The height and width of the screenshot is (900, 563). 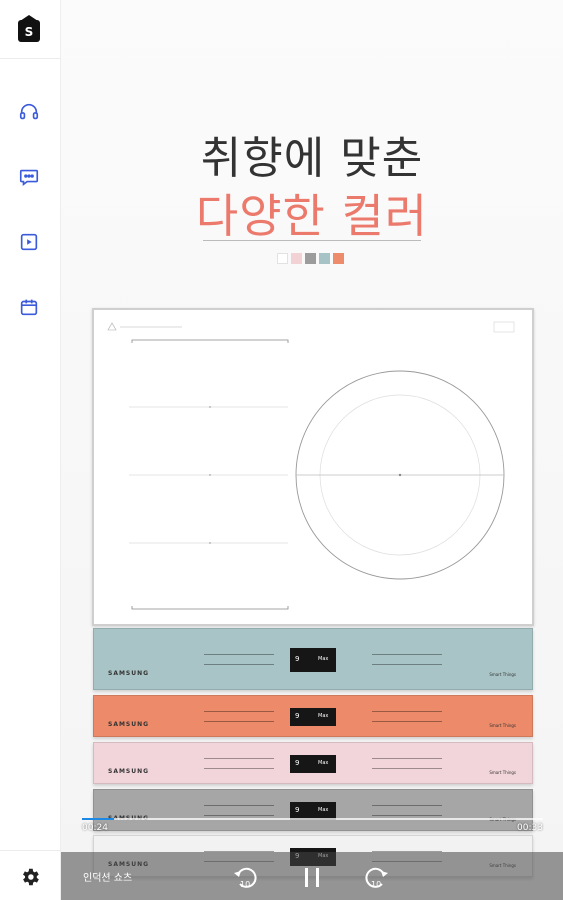 What do you see at coordinates (30, 850) in the screenshot?
I see `sidebar-bottom-divider` at bounding box center [30, 850].